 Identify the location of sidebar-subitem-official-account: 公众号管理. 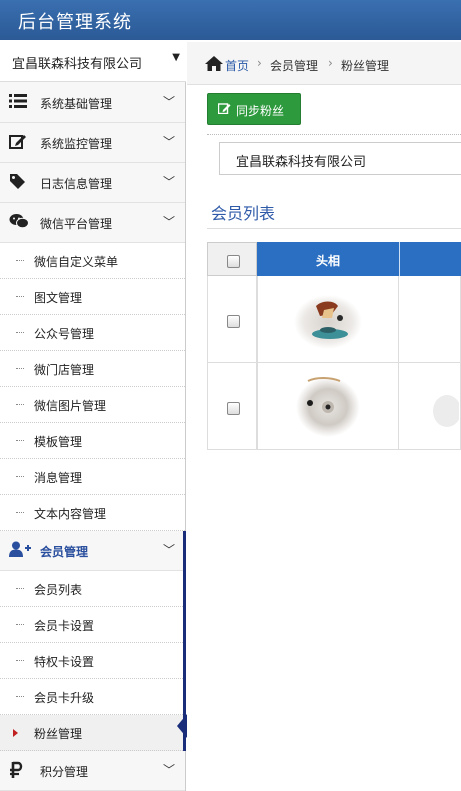
(92, 333).